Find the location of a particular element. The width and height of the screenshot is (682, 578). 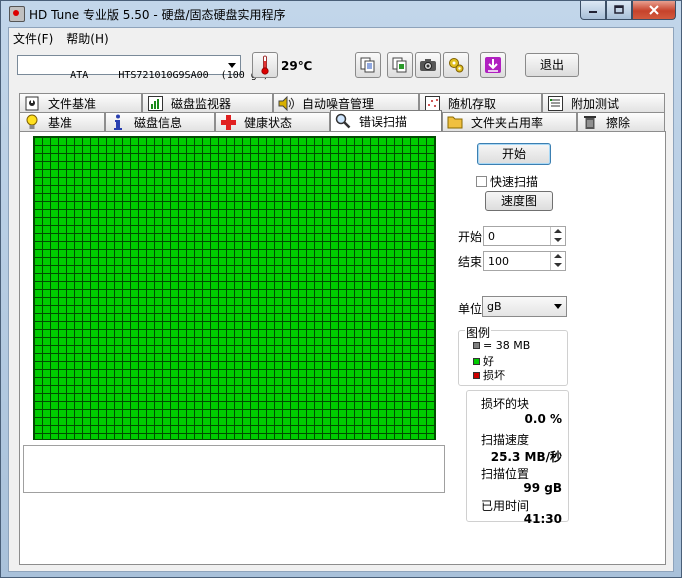

maximize-button is located at coordinates (619, 10).